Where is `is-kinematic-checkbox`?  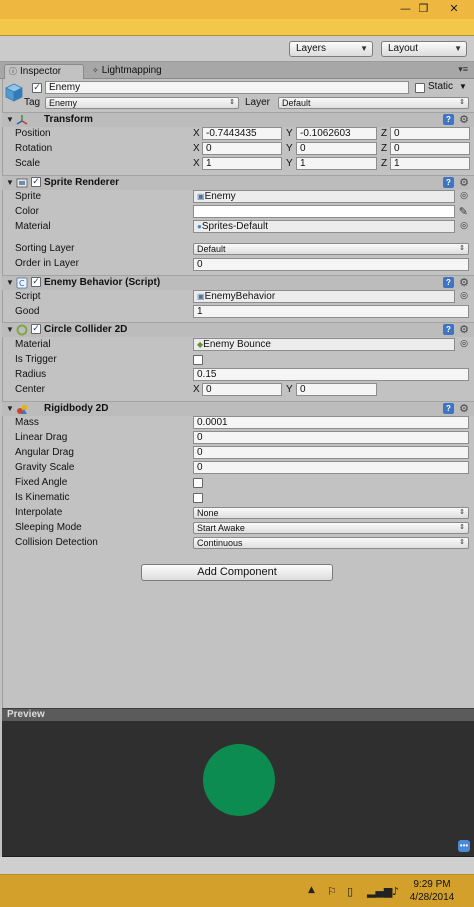
is-kinematic-checkbox is located at coordinates (198, 498).